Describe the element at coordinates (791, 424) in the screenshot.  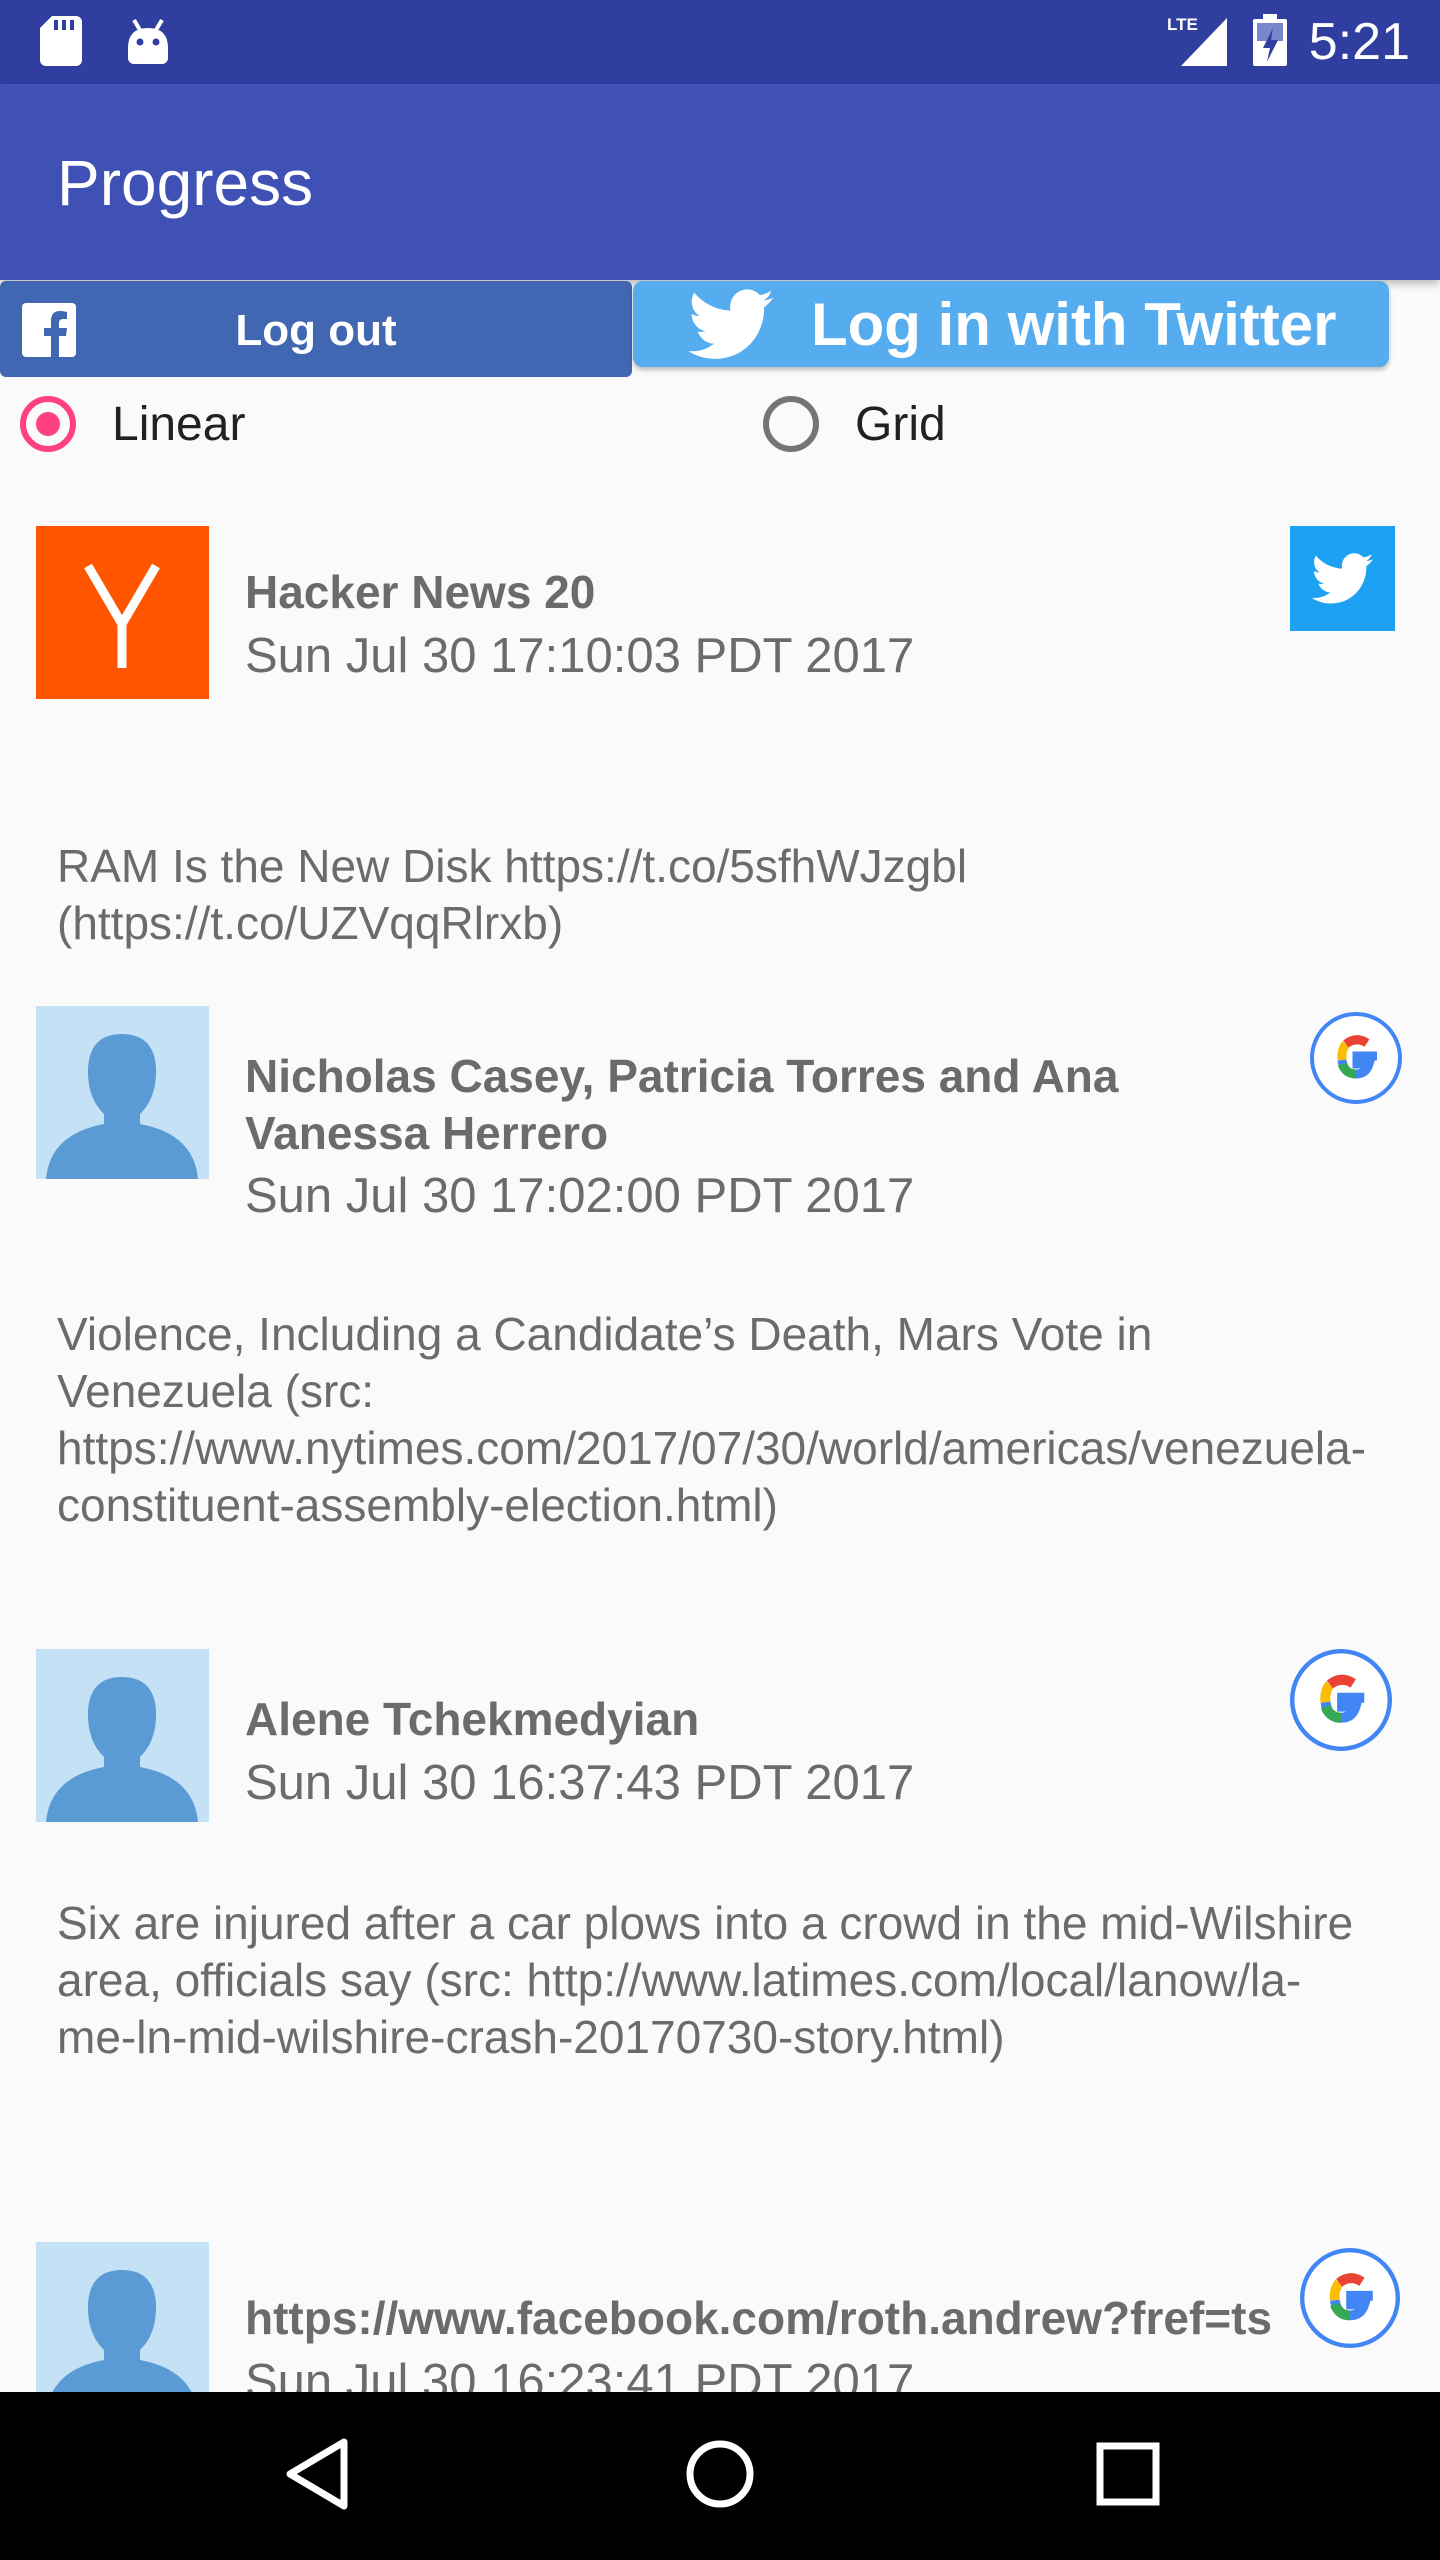
I see `radio-unchecked-icon` at that location.